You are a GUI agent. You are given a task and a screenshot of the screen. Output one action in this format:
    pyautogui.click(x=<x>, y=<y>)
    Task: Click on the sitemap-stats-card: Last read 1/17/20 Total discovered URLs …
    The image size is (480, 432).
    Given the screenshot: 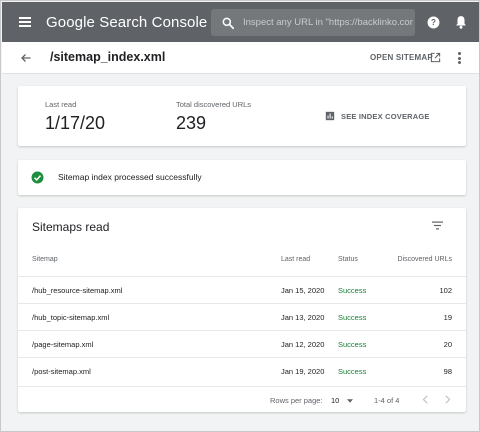 What is the action you would take?
    pyautogui.click(x=242, y=116)
    